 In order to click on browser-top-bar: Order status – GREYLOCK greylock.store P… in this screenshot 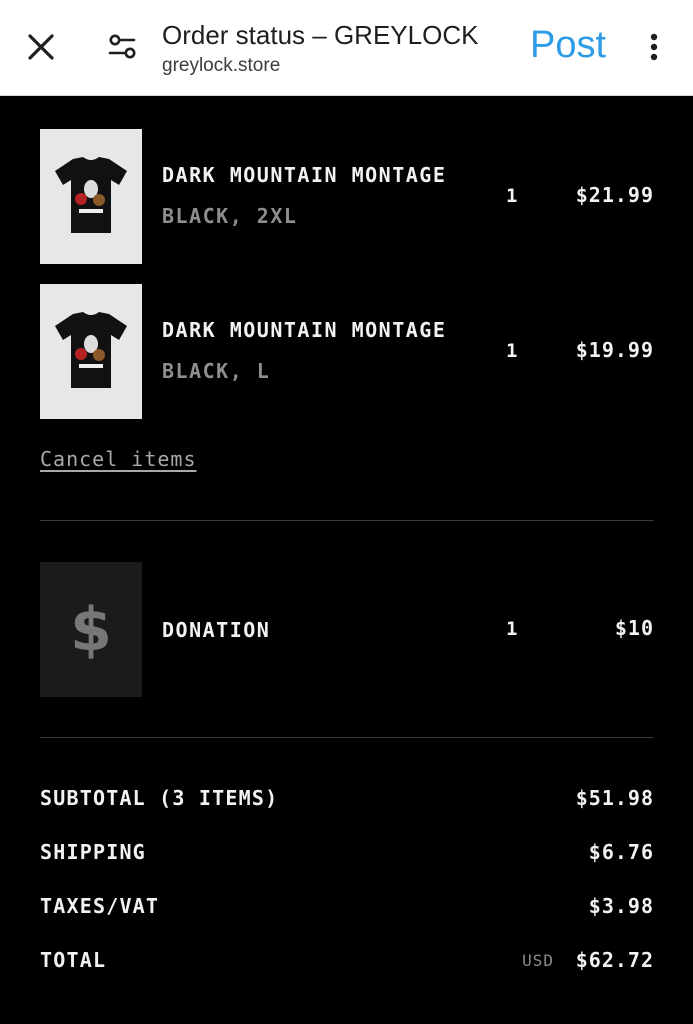, I will do `click(346, 48)`.